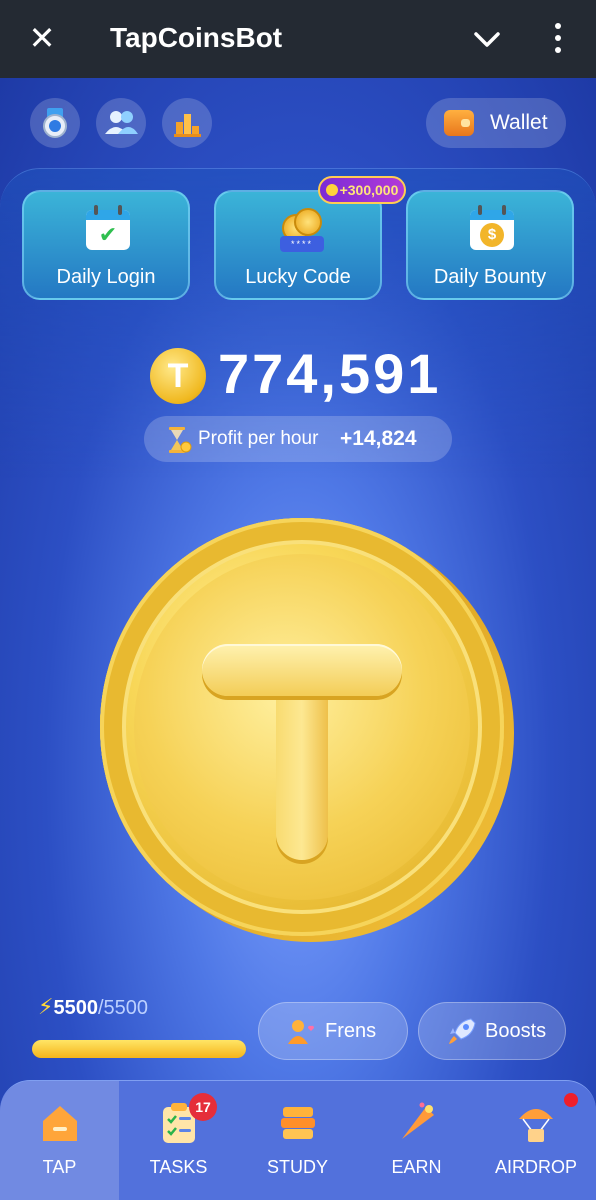 This screenshot has height=1200, width=596. What do you see at coordinates (558, 38) in the screenshot?
I see `more-vertical-icon` at bounding box center [558, 38].